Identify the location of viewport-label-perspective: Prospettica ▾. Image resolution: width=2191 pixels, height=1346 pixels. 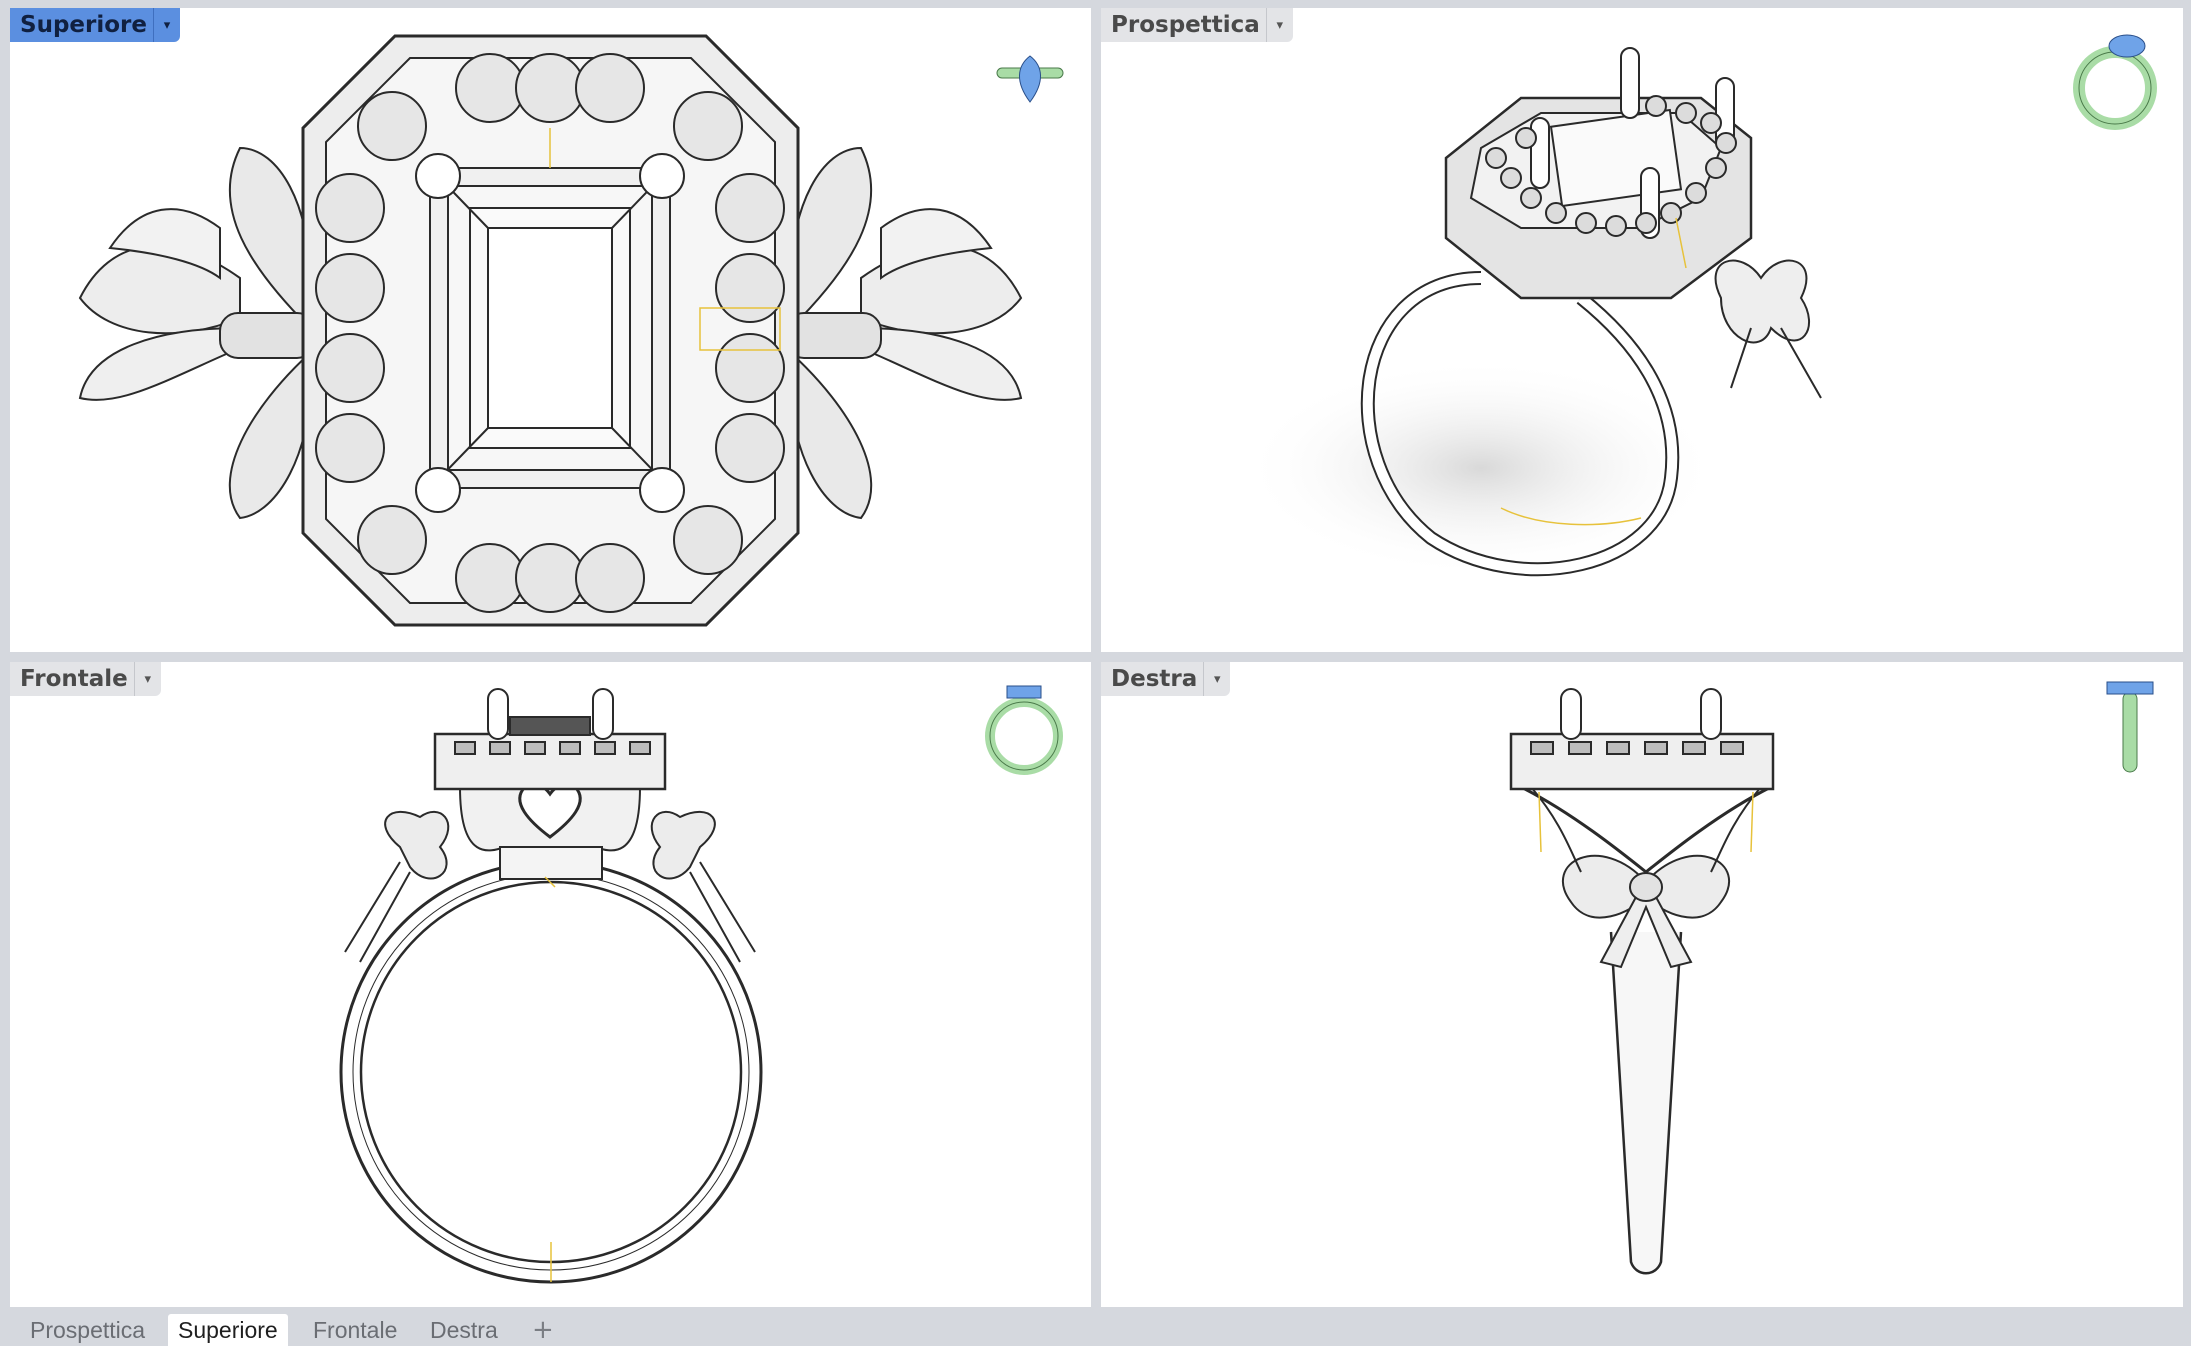
(1197, 25).